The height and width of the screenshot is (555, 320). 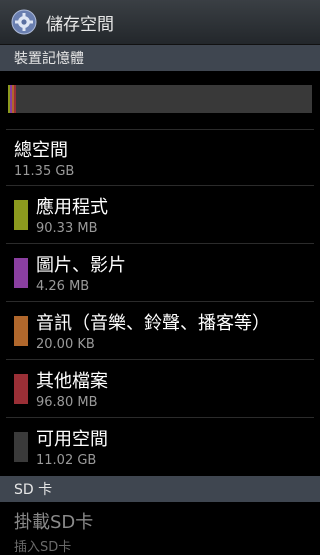 I want to click on usage-segment-other, so click(x=15, y=99).